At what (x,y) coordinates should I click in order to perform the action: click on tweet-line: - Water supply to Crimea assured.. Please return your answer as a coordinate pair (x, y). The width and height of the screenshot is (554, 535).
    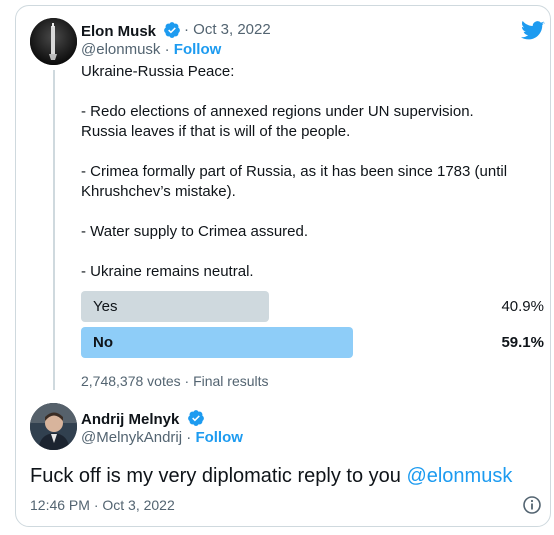
    Looking at the image, I should click on (195, 231).